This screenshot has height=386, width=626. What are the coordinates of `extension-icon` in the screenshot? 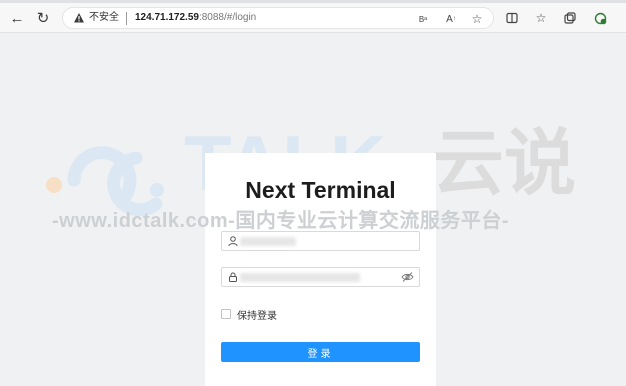 It's located at (600, 18).